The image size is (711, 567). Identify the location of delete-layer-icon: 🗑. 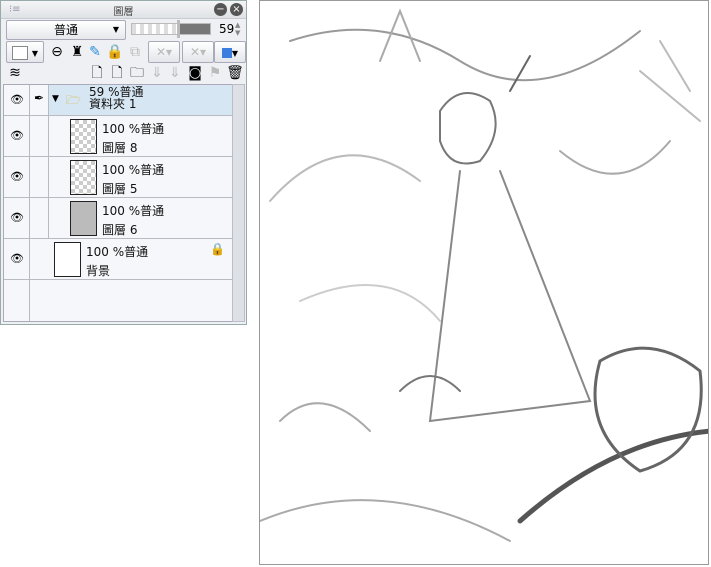
(235, 73).